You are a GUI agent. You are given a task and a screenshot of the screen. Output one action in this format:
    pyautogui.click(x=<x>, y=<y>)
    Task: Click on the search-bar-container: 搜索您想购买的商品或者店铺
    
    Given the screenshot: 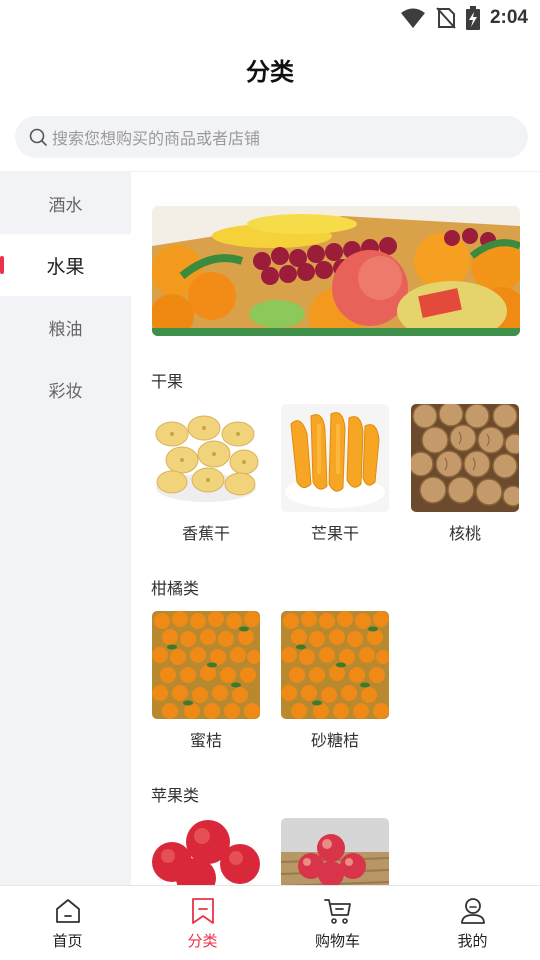 What is the action you would take?
    pyautogui.click(x=270, y=137)
    